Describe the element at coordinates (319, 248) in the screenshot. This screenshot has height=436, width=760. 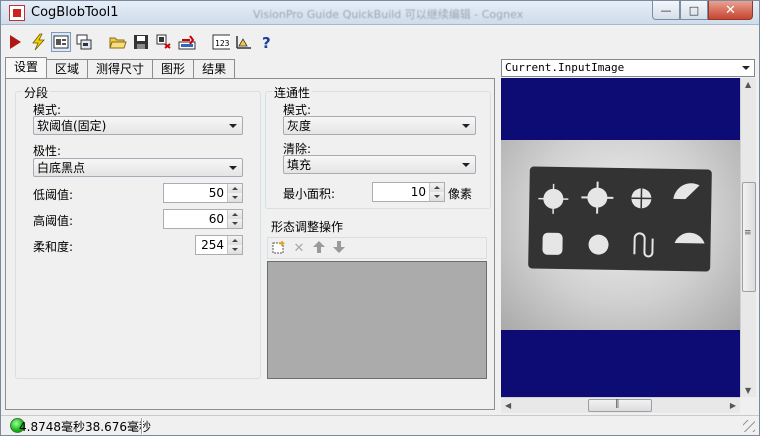
I see `arrow-up-icon` at that location.